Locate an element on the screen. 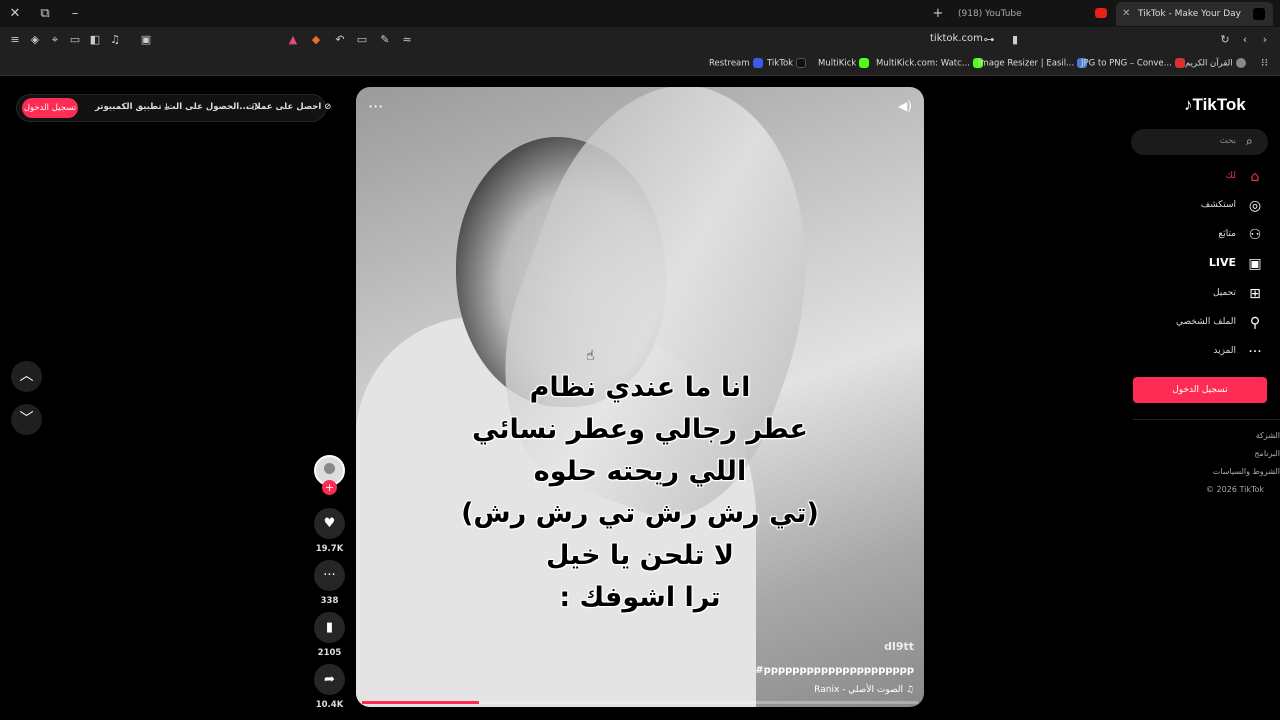 The width and height of the screenshot is (1280, 720). pin-icon: ⌖ is located at coordinates (55, 40).